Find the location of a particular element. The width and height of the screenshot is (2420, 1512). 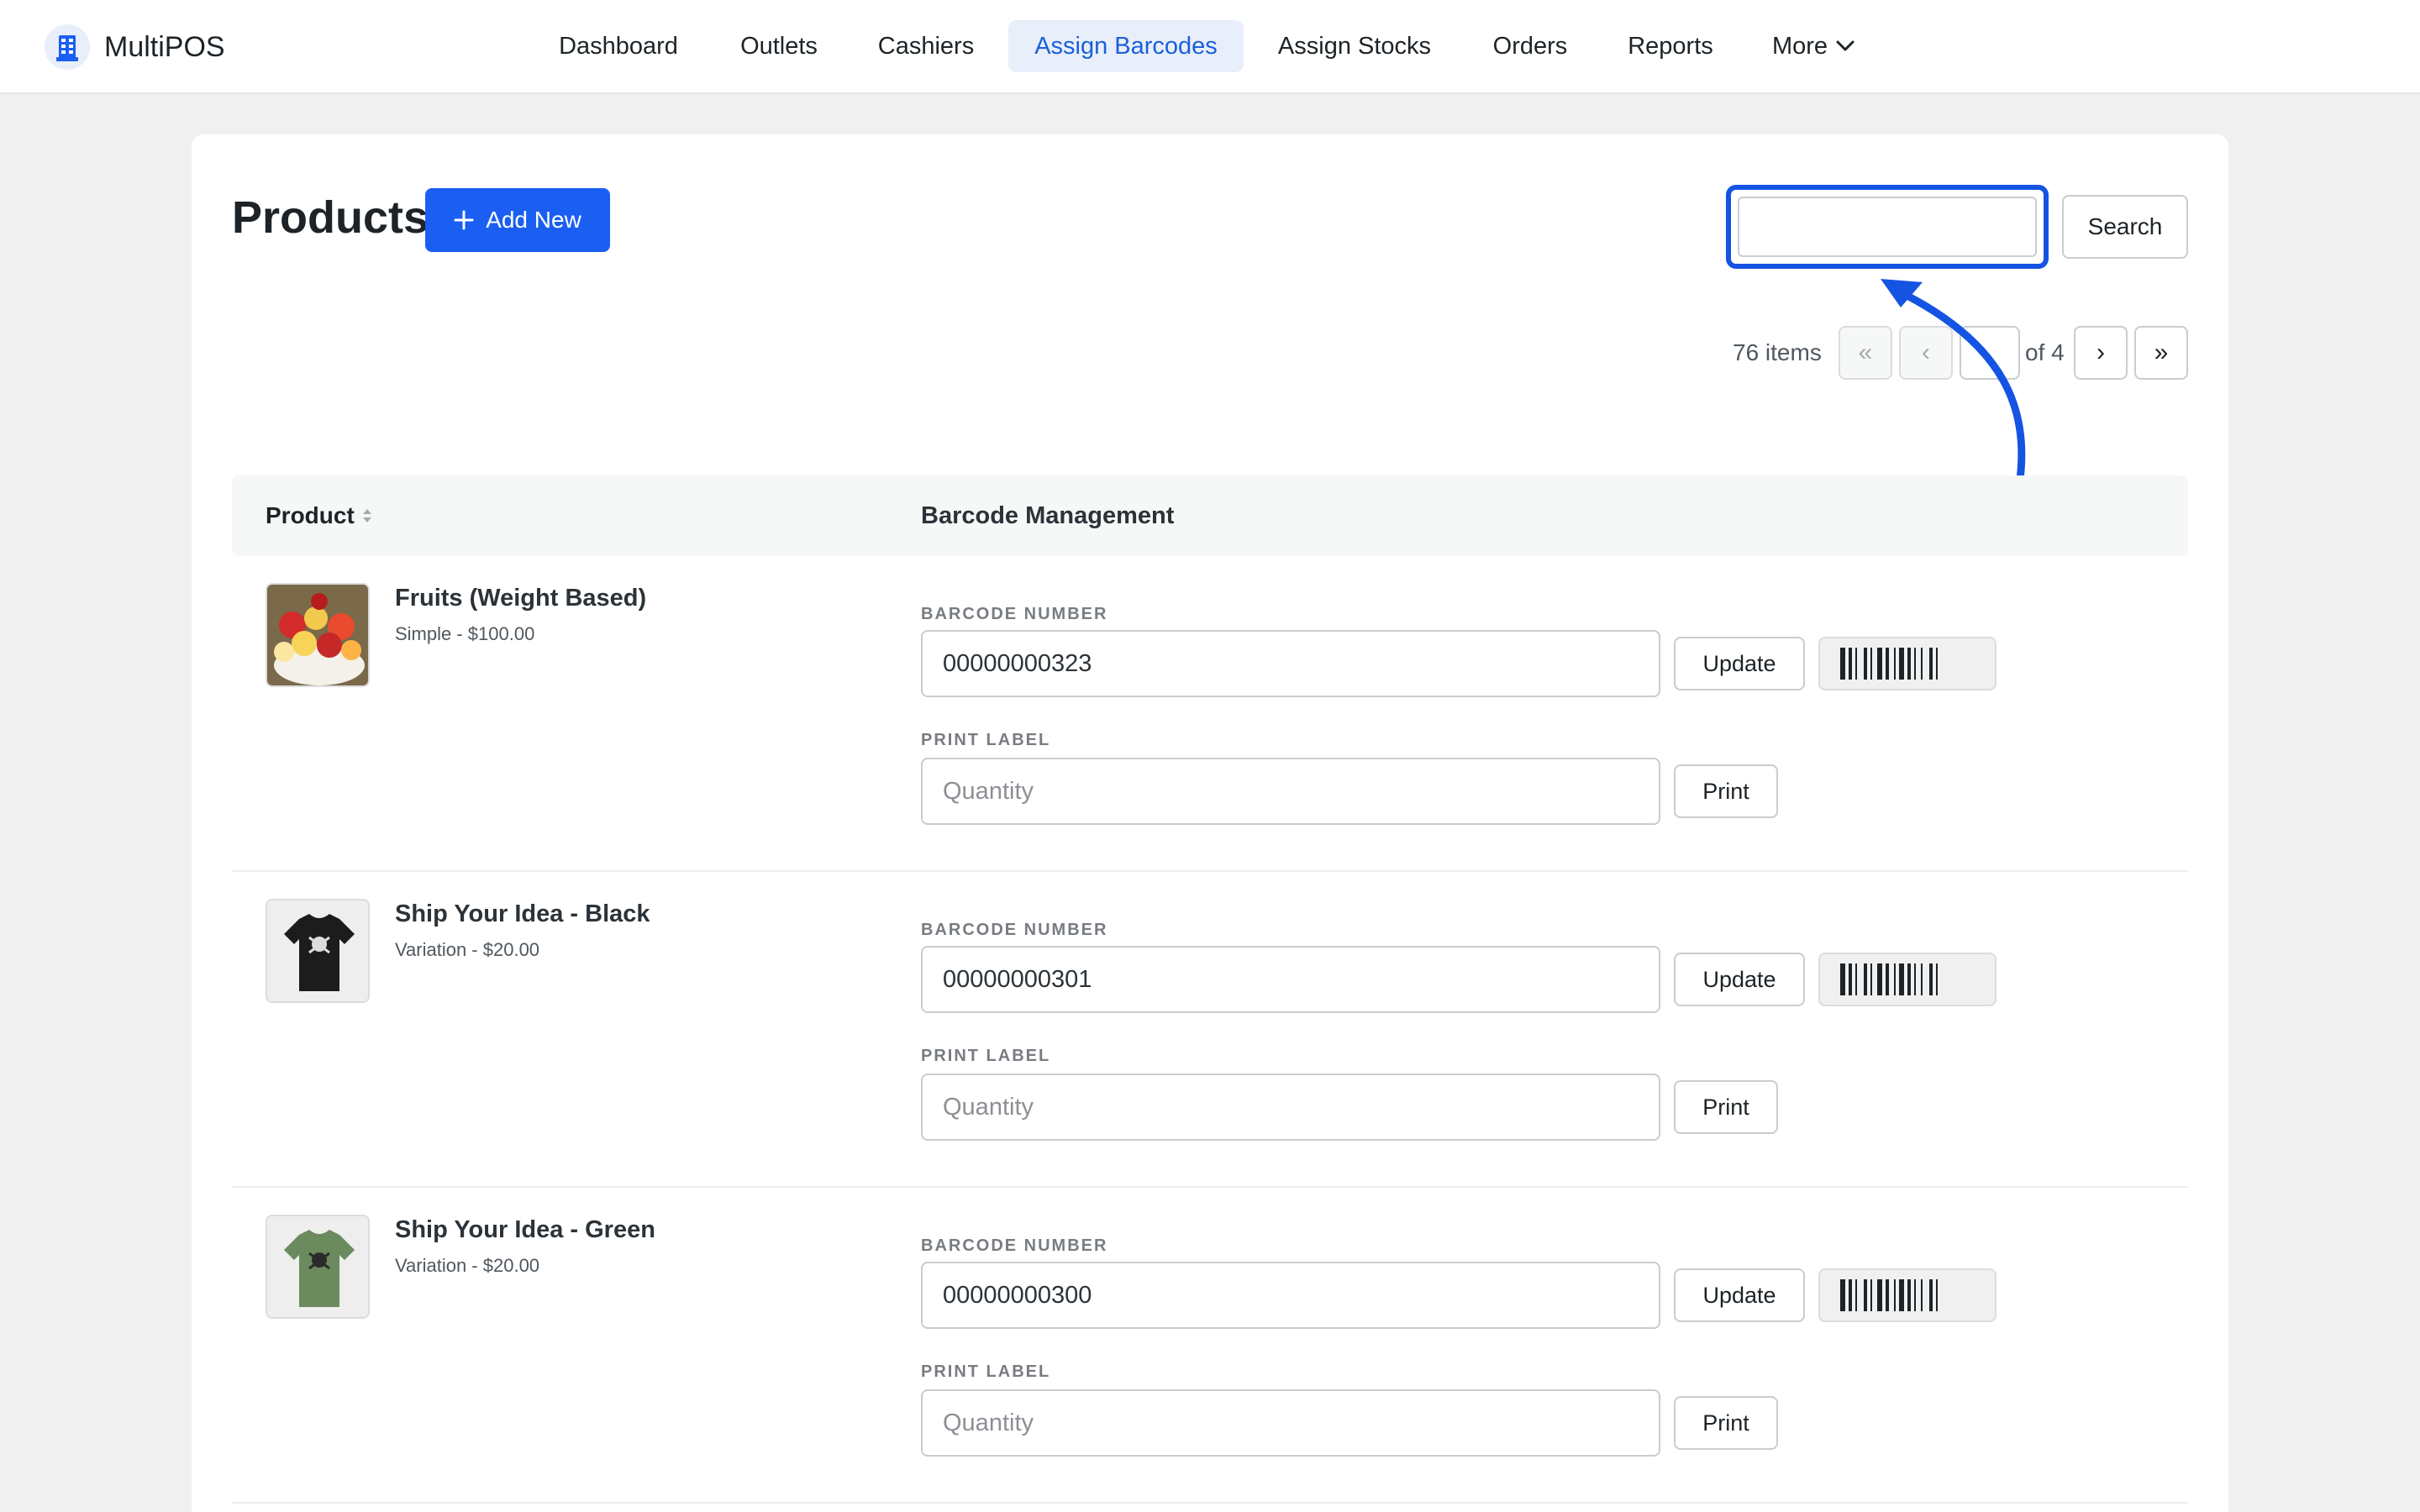

add-new-button: Add New is located at coordinates (517, 220).